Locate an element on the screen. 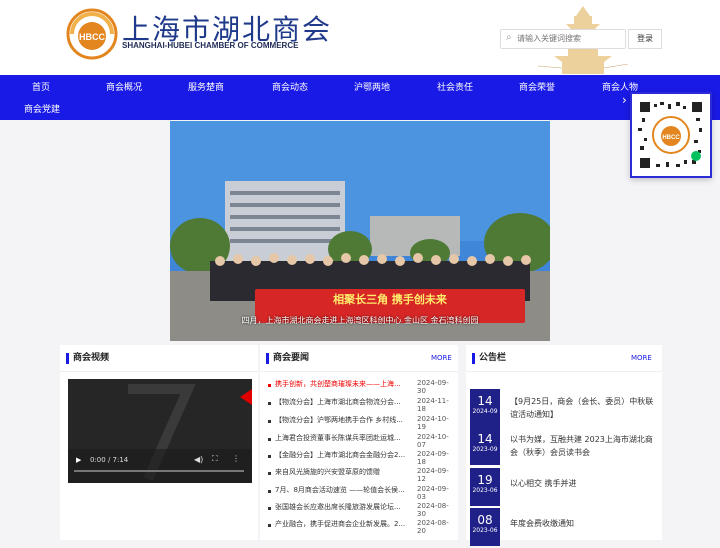 This screenshot has width=720, height=548. news-more-link: MORE is located at coordinates (441, 358).